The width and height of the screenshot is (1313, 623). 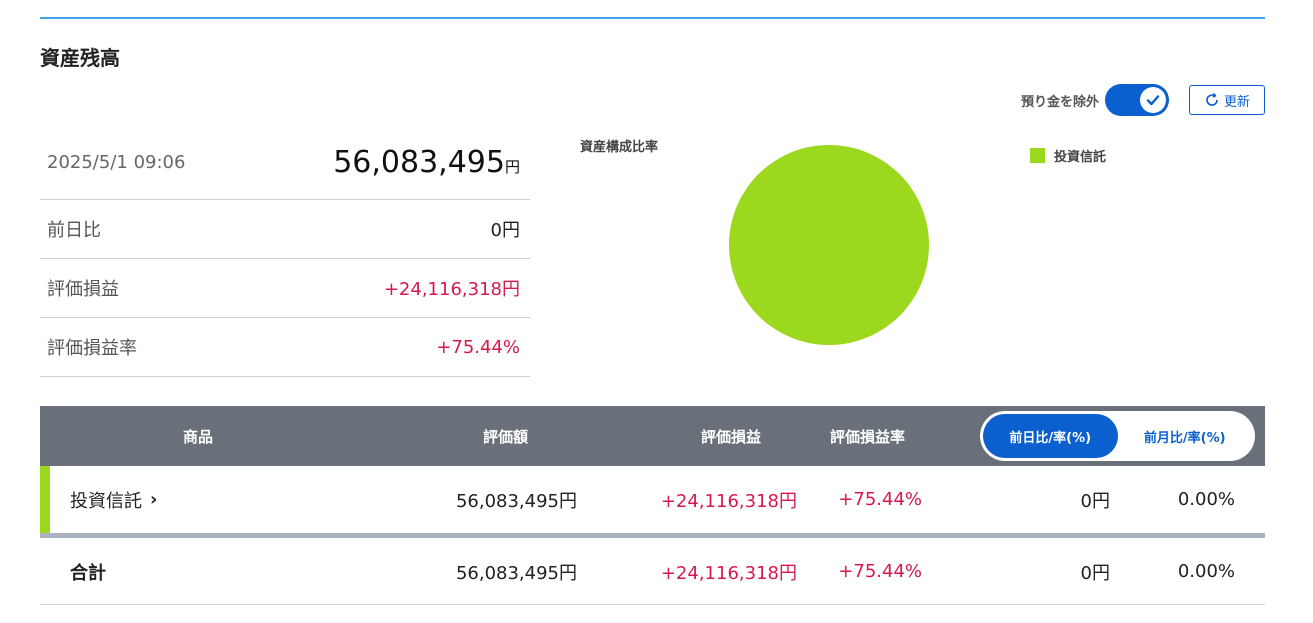 I want to click on header-product: 商品, so click(x=198, y=436).